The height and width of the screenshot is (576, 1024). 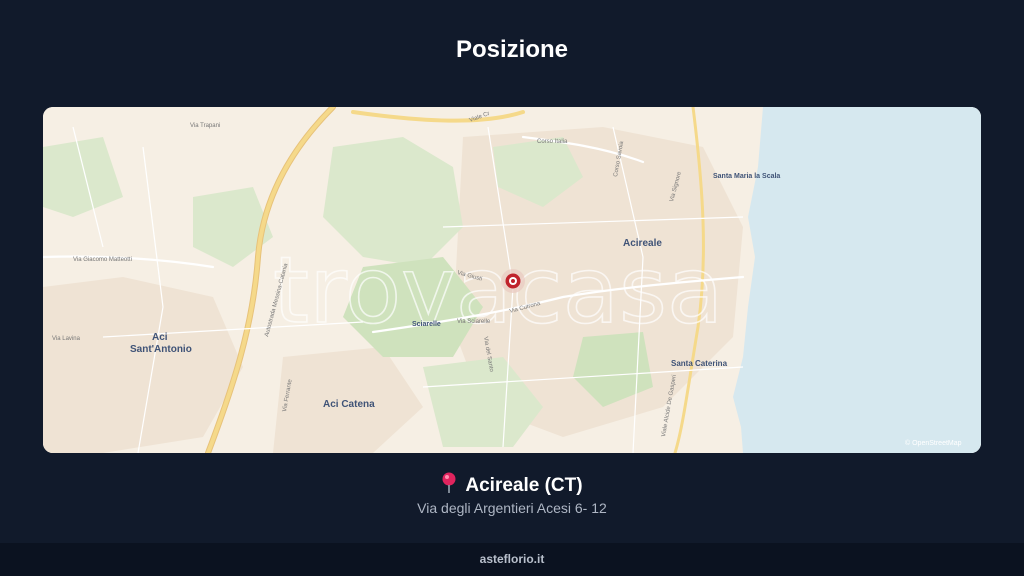 What do you see at coordinates (426, 324) in the screenshot?
I see `place-sciarelle: Sciarelle` at bounding box center [426, 324].